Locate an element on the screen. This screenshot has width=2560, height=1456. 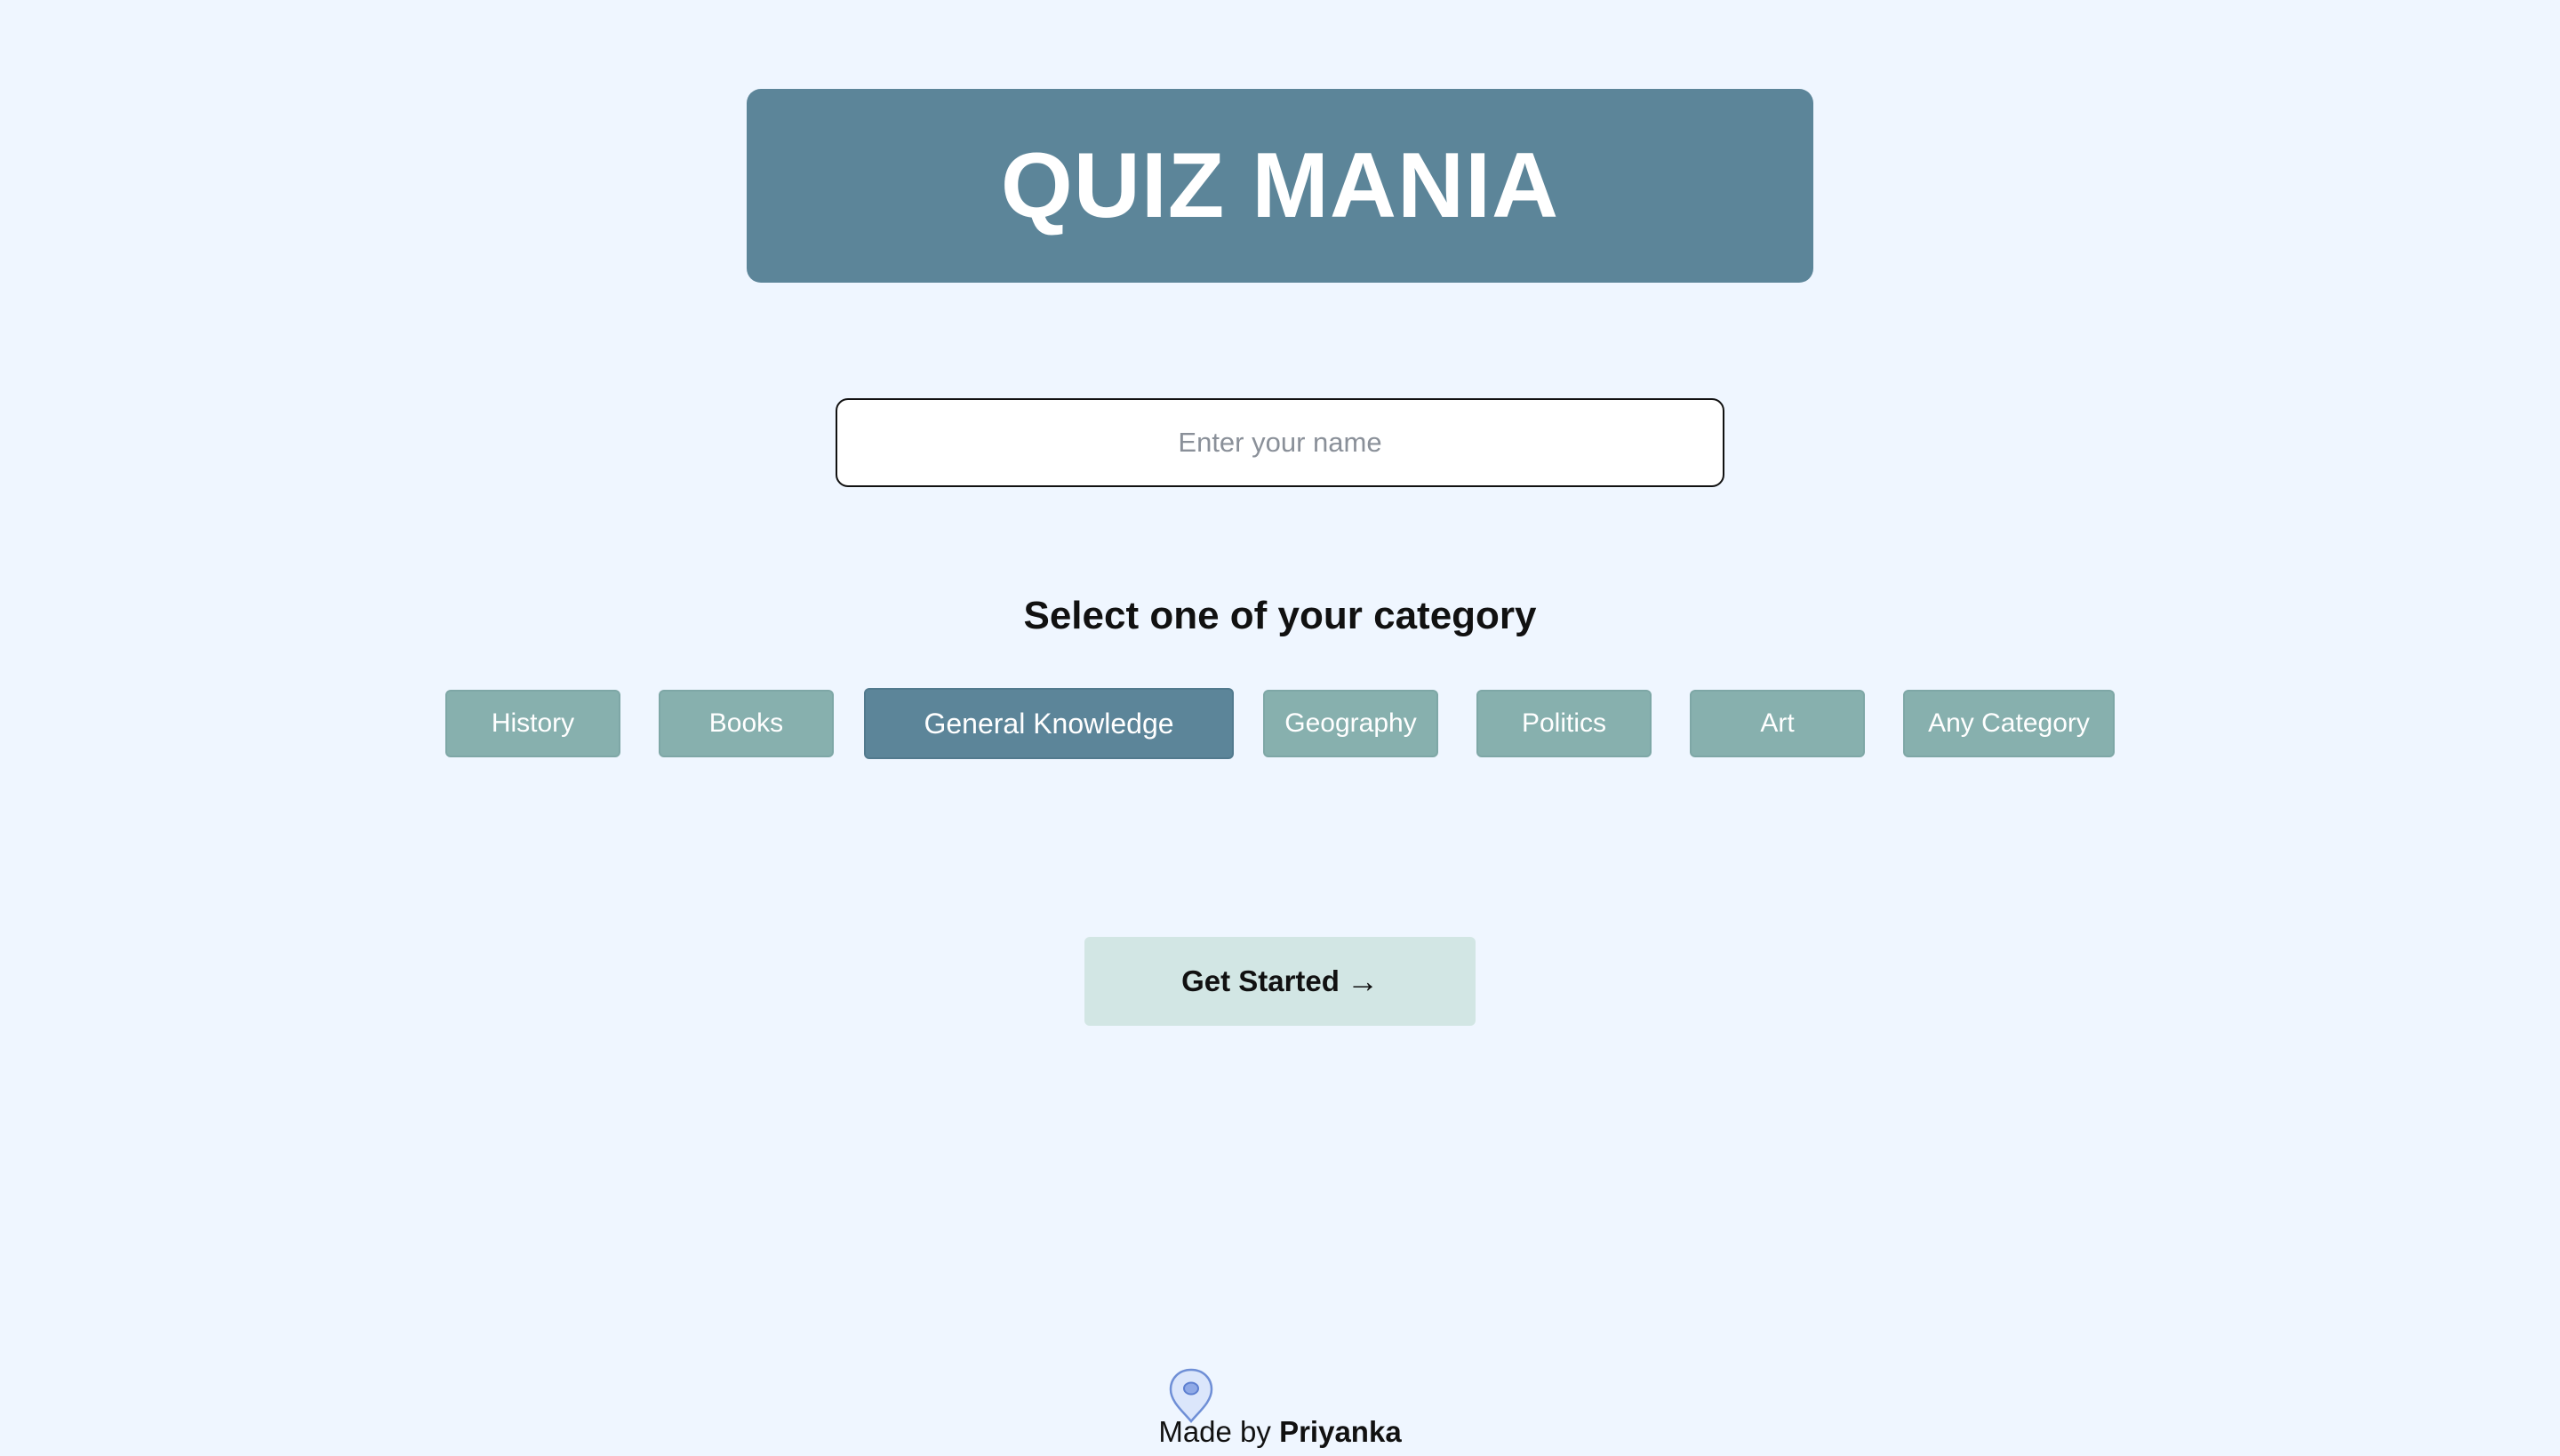
category-politics-button: Politics is located at coordinates (1564, 723).